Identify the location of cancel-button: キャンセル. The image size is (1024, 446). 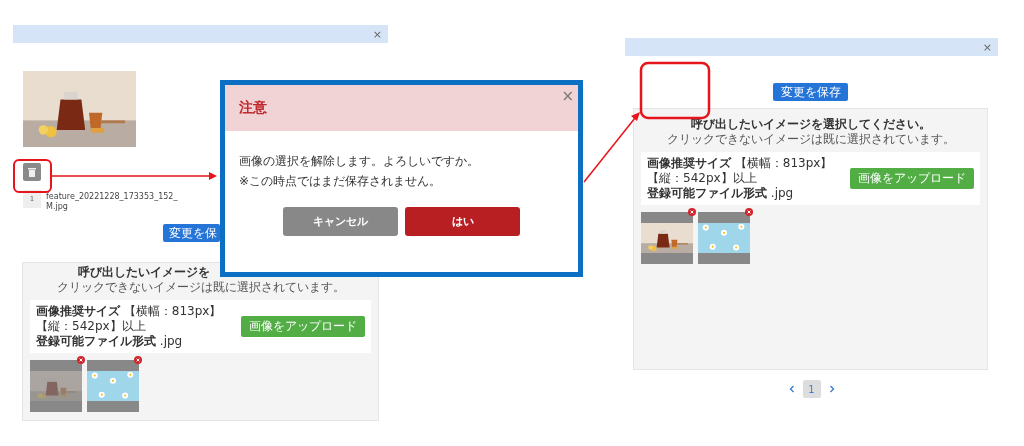
(340, 221).